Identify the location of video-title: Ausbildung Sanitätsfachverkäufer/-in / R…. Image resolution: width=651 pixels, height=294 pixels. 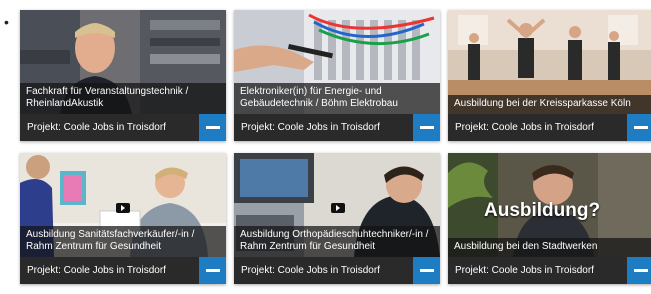
(123, 241).